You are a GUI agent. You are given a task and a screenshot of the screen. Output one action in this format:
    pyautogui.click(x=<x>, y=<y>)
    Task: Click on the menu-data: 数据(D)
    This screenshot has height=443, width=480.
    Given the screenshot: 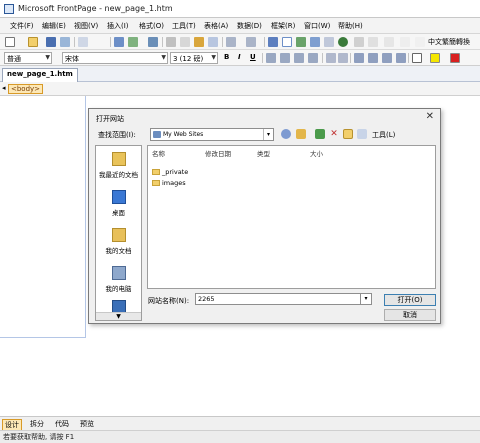 What is the action you would take?
    pyautogui.click(x=249, y=26)
    